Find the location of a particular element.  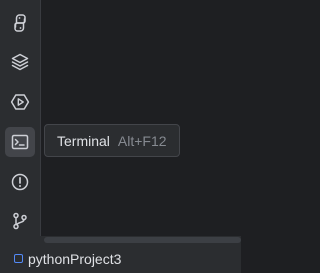

layers-icon is located at coordinates (20, 62).